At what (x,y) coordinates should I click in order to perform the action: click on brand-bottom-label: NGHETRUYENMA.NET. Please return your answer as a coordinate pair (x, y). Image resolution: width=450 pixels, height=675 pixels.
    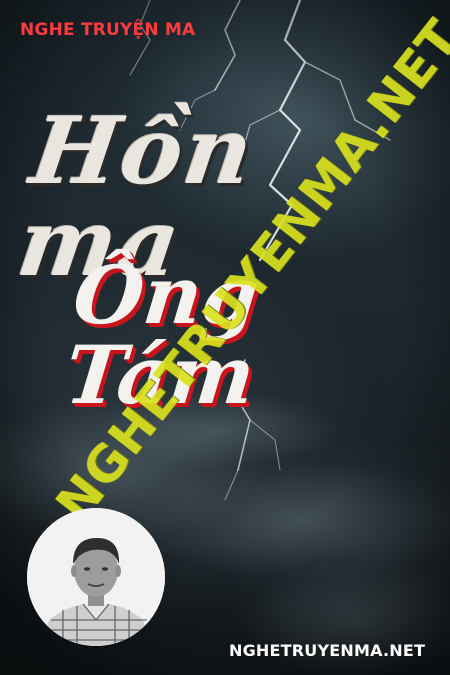
    Looking at the image, I should click on (327, 650).